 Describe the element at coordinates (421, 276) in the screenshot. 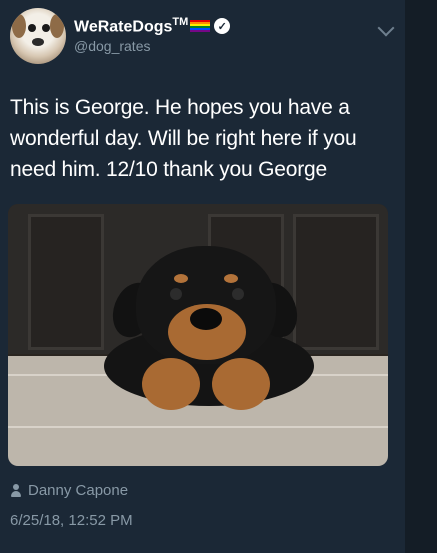

I see `side-panel` at that location.